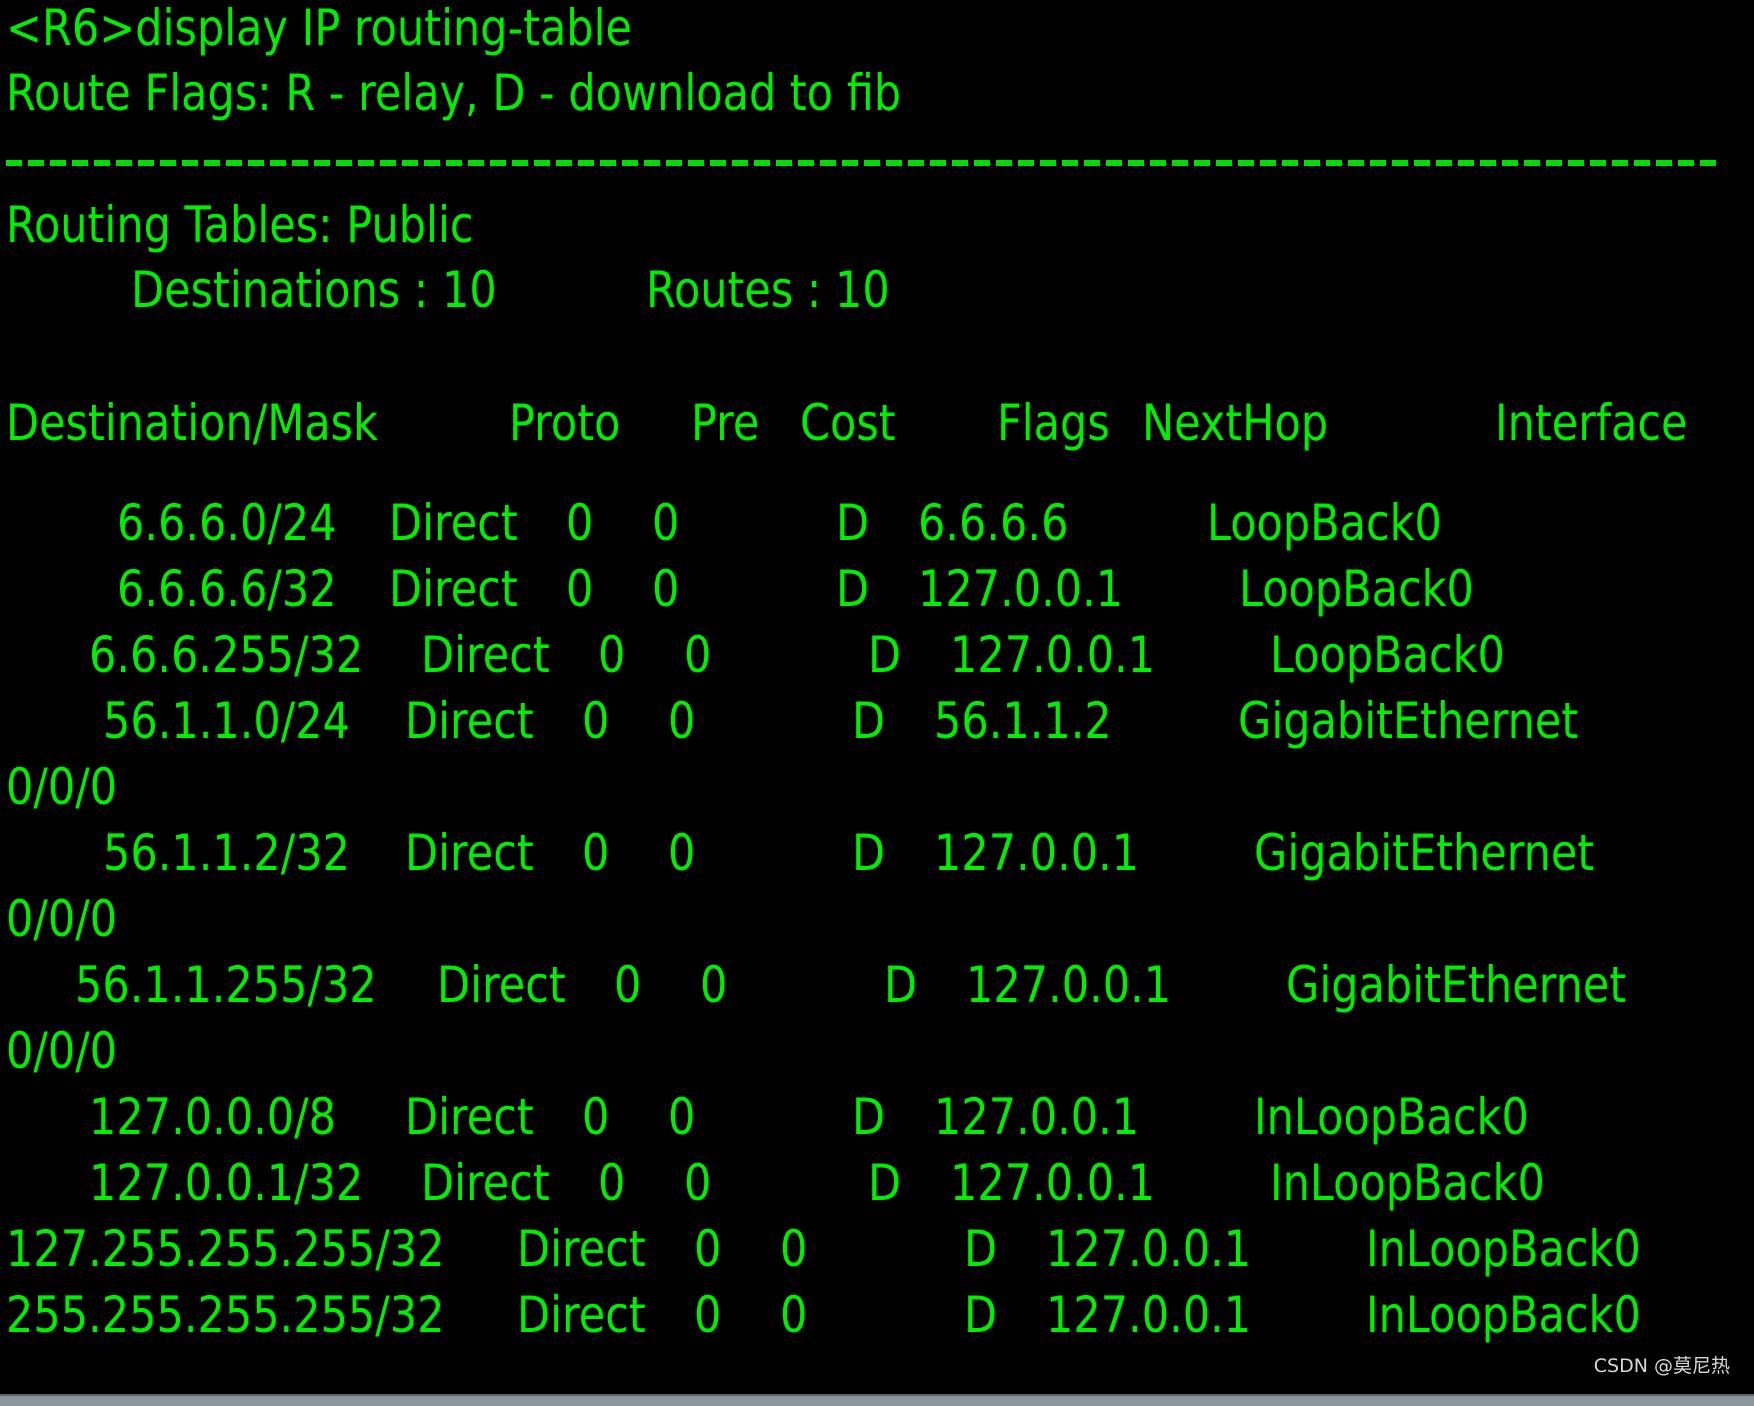  I want to click on route-nexthop: 6.6.6.6, so click(993, 523).